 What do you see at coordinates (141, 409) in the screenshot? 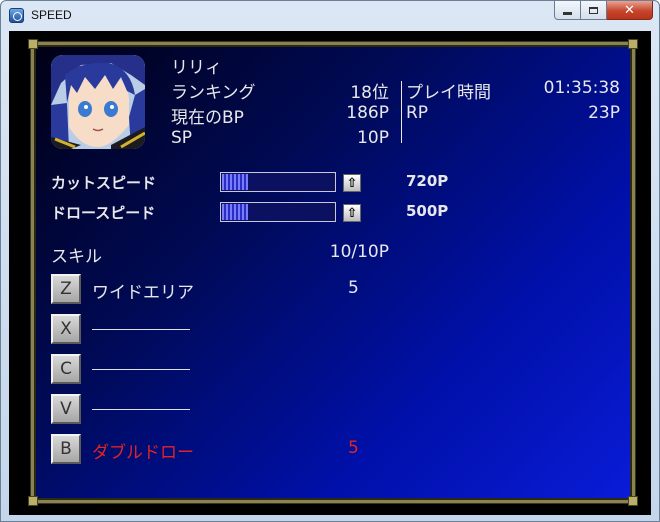
I see `skill-empty-slot-v` at bounding box center [141, 409].